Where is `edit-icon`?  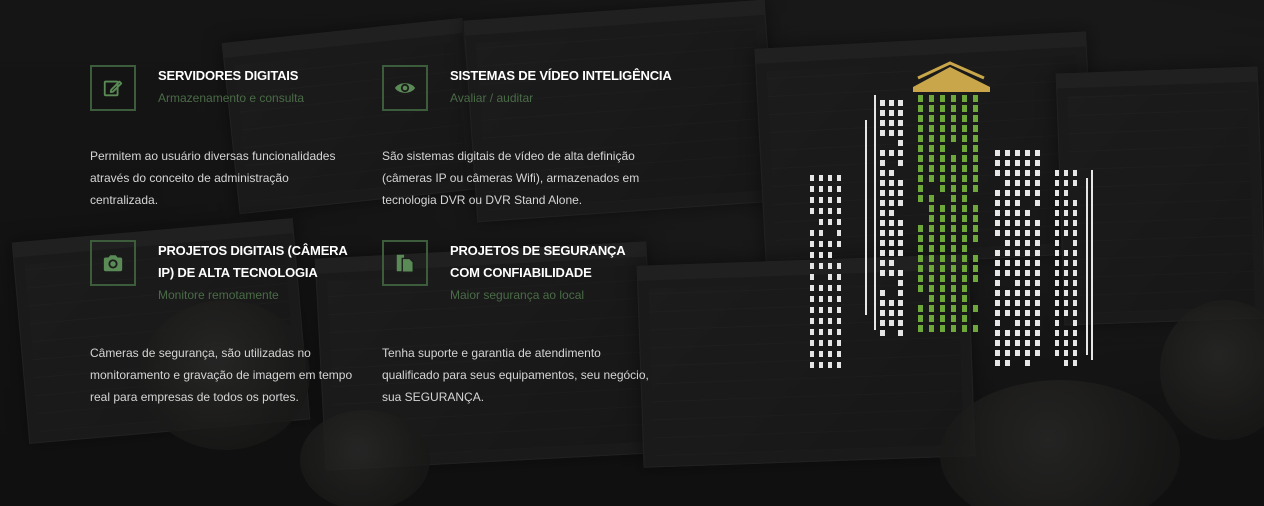
edit-icon is located at coordinates (113, 88).